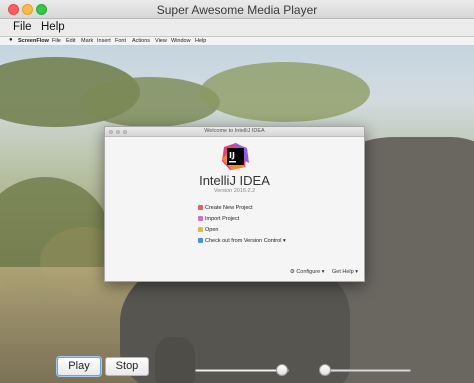 The width and height of the screenshot is (474, 383). What do you see at coordinates (33, 41) in the screenshot?
I see `recorded-menu-item: ScreenFlow` at bounding box center [33, 41].